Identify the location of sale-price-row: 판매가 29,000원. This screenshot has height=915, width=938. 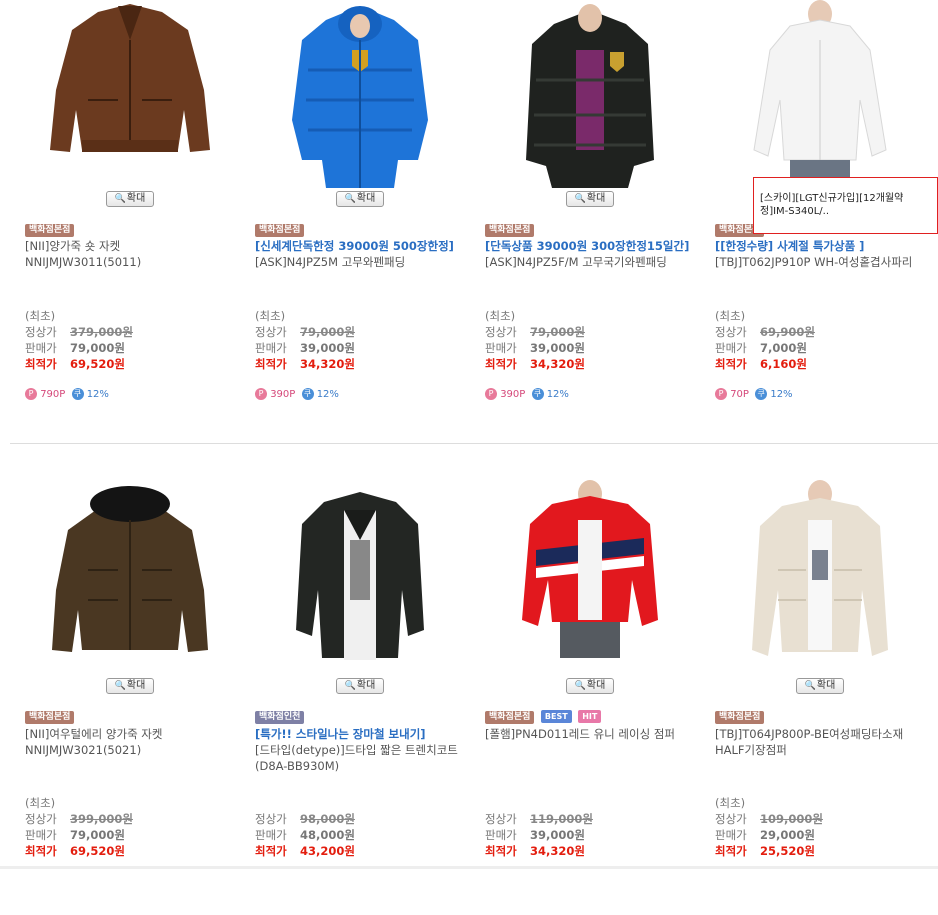
(765, 835).